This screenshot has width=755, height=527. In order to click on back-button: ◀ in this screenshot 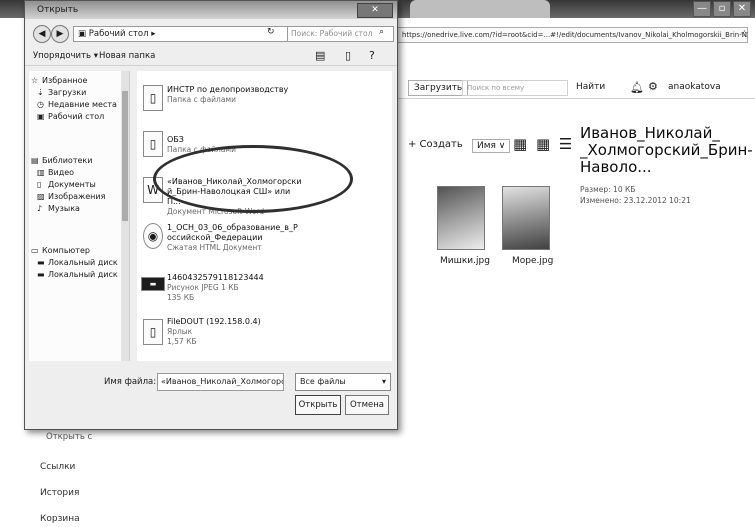, I will do `click(42, 34)`.